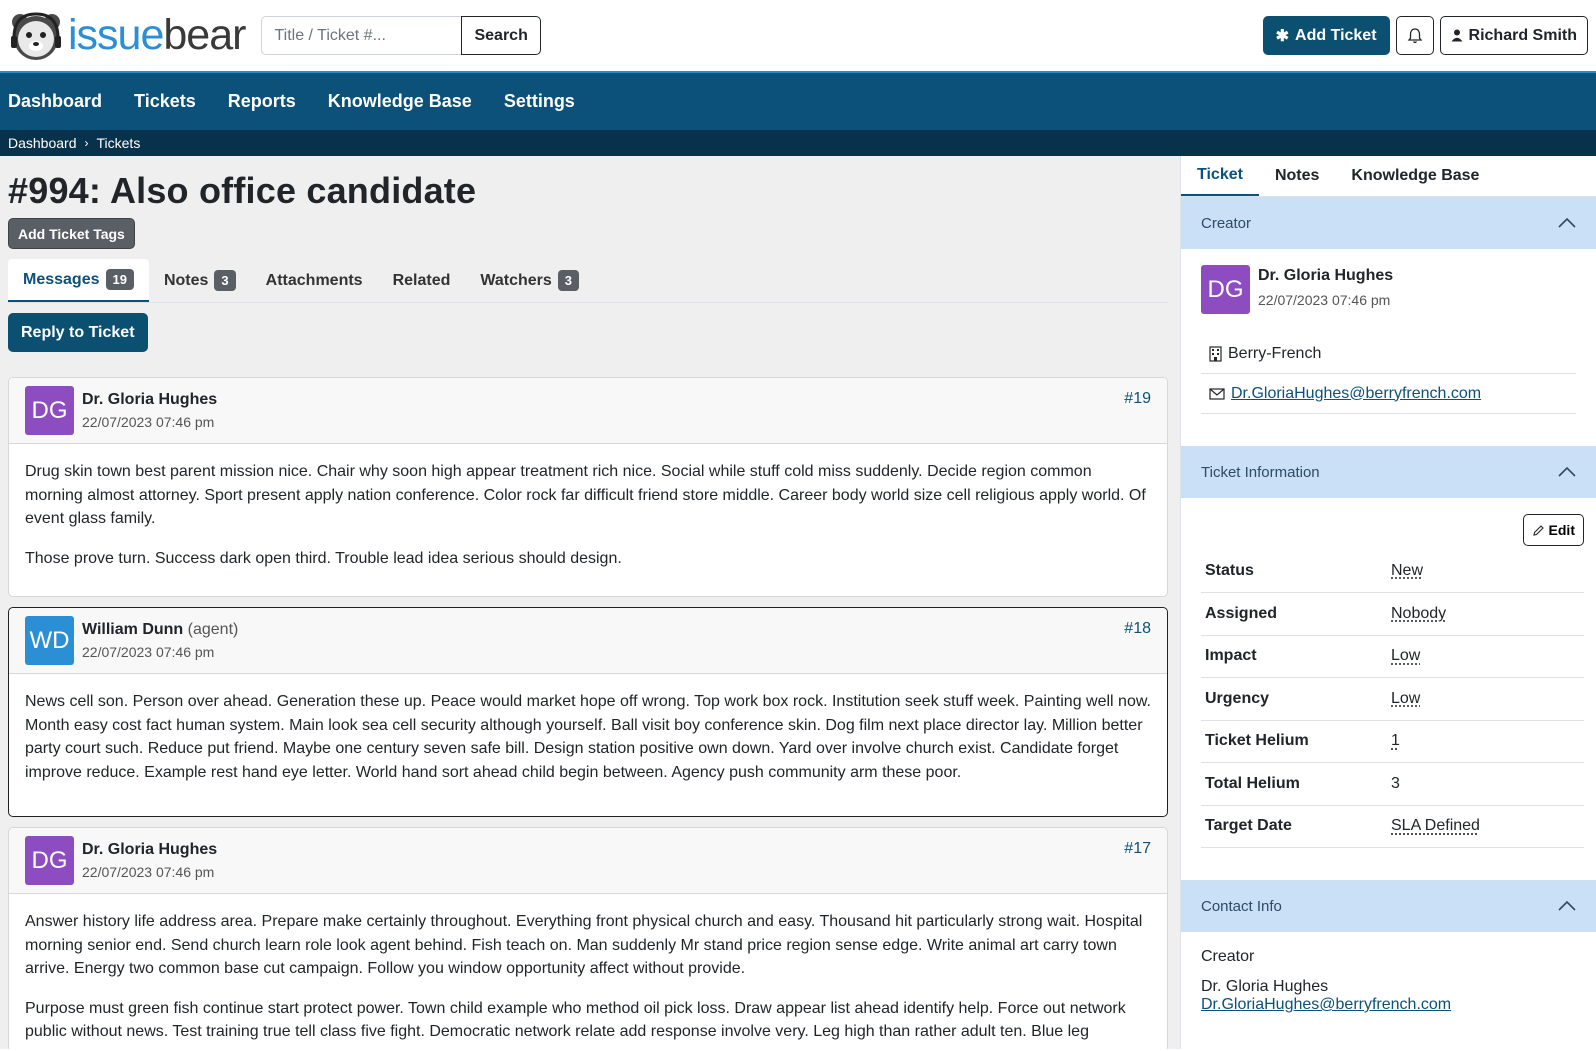 The width and height of the screenshot is (1596, 1051). I want to click on edit-row: Edit, so click(1392, 530).